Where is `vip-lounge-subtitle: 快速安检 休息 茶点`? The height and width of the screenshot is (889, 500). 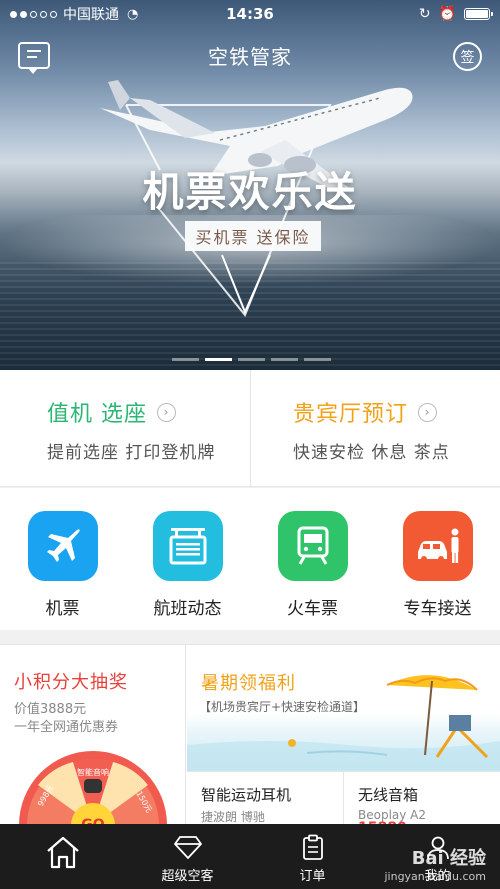
vip-lounge-subtitle: 快速安检 休息 茶点 is located at coordinates (371, 453).